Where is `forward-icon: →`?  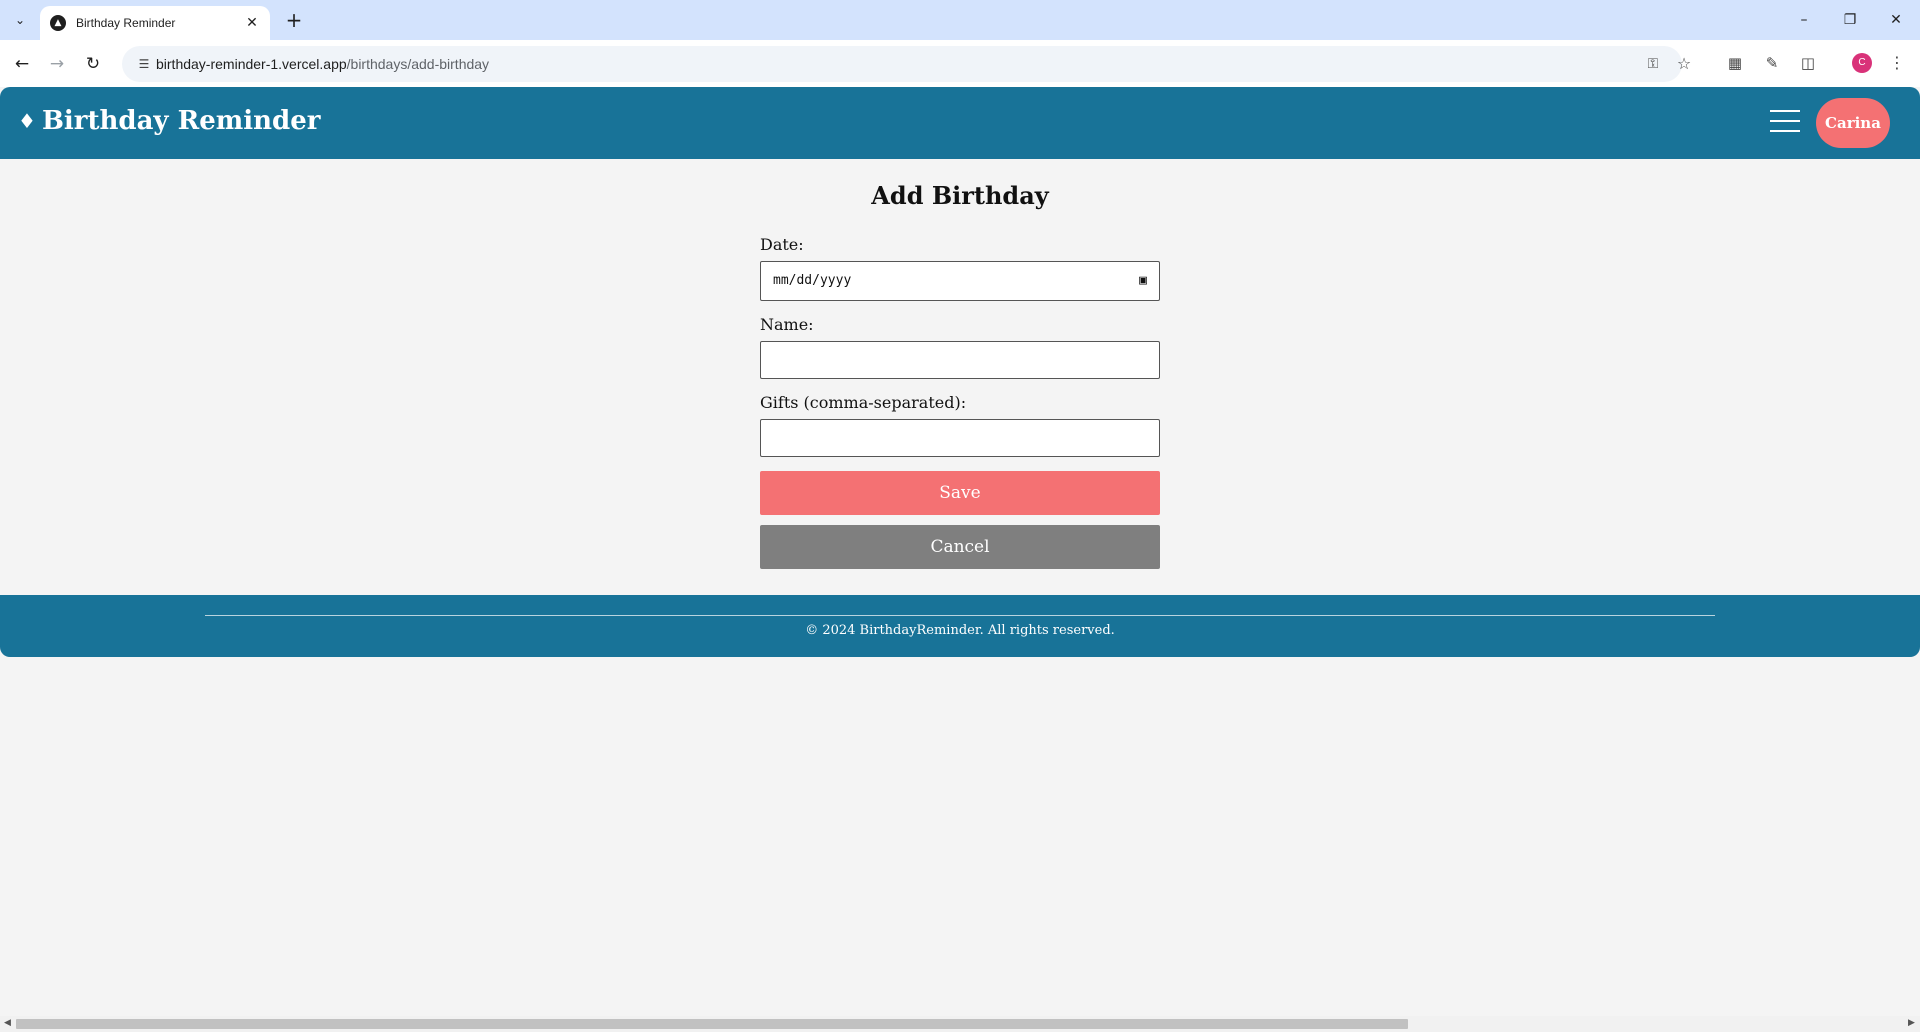 forward-icon: → is located at coordinates (57, 64).